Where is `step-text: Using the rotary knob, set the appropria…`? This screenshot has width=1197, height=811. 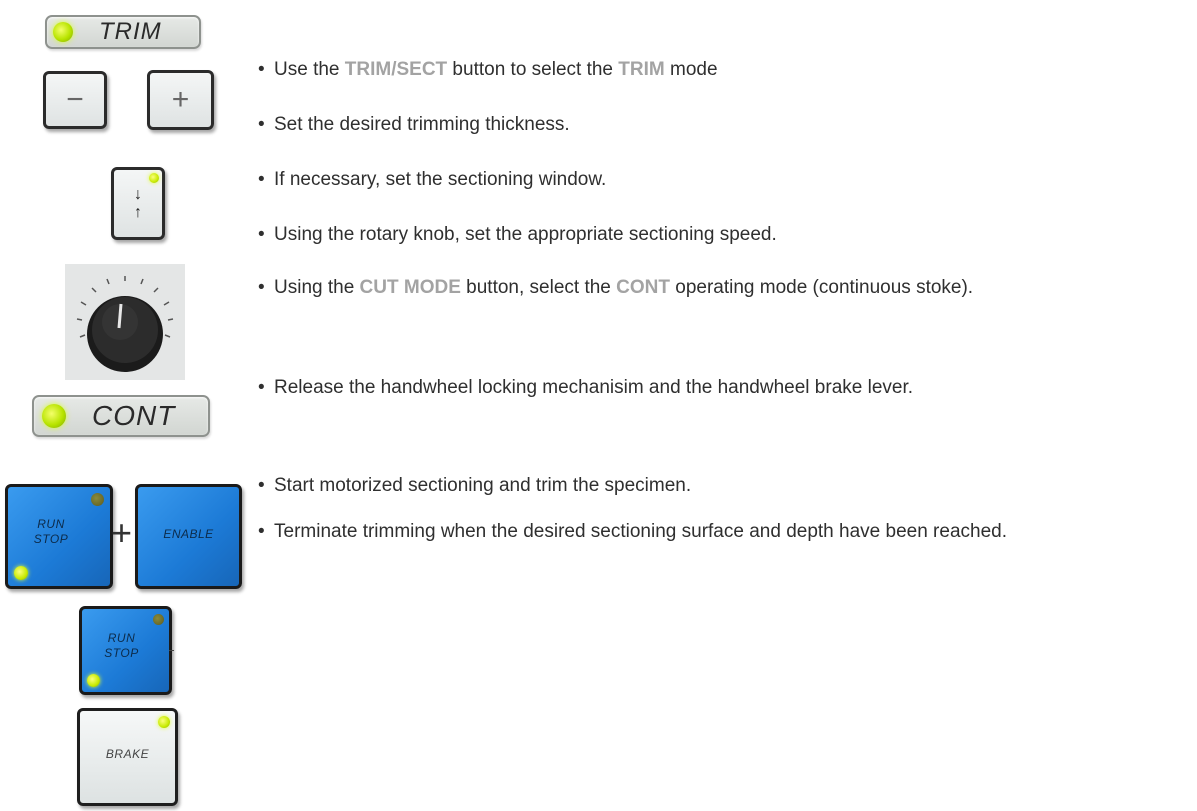
step-text: Using the rotary knob, set the appropria… is located at coordinates (525, 234).